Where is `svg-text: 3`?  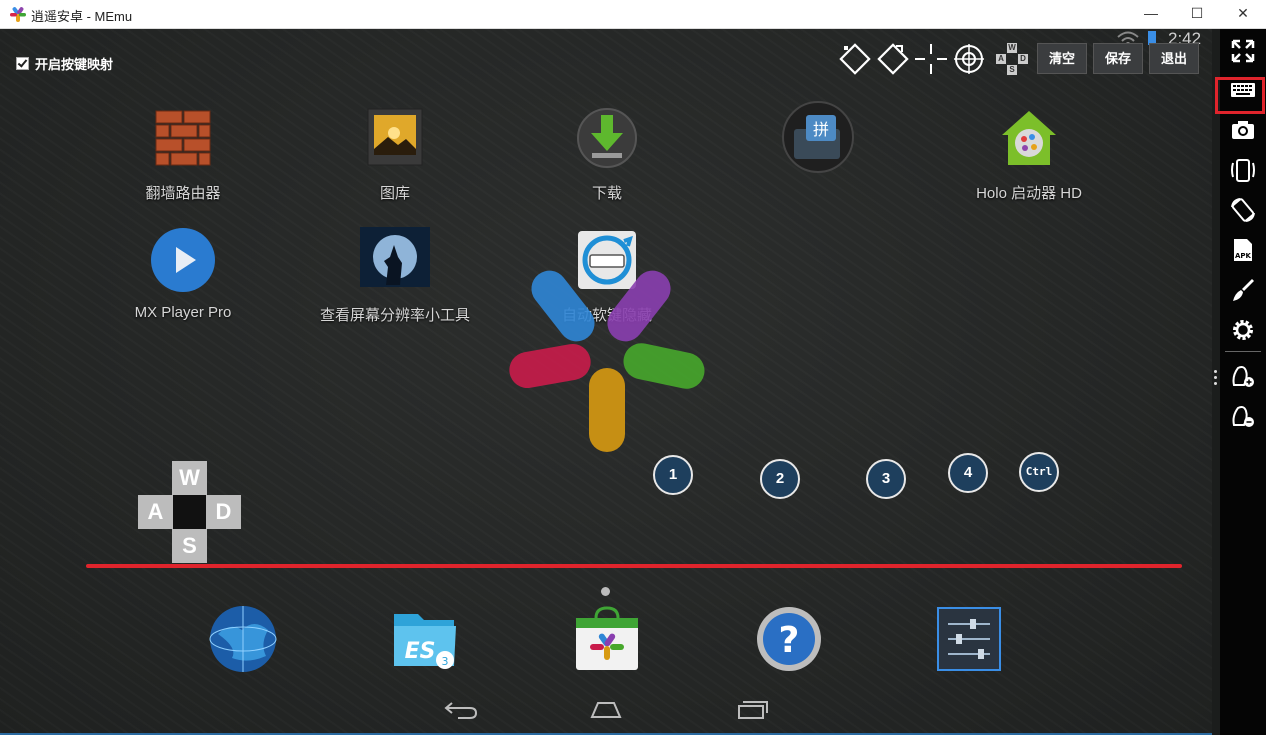 svg-text: 3 is located at coordinates (445, 661).